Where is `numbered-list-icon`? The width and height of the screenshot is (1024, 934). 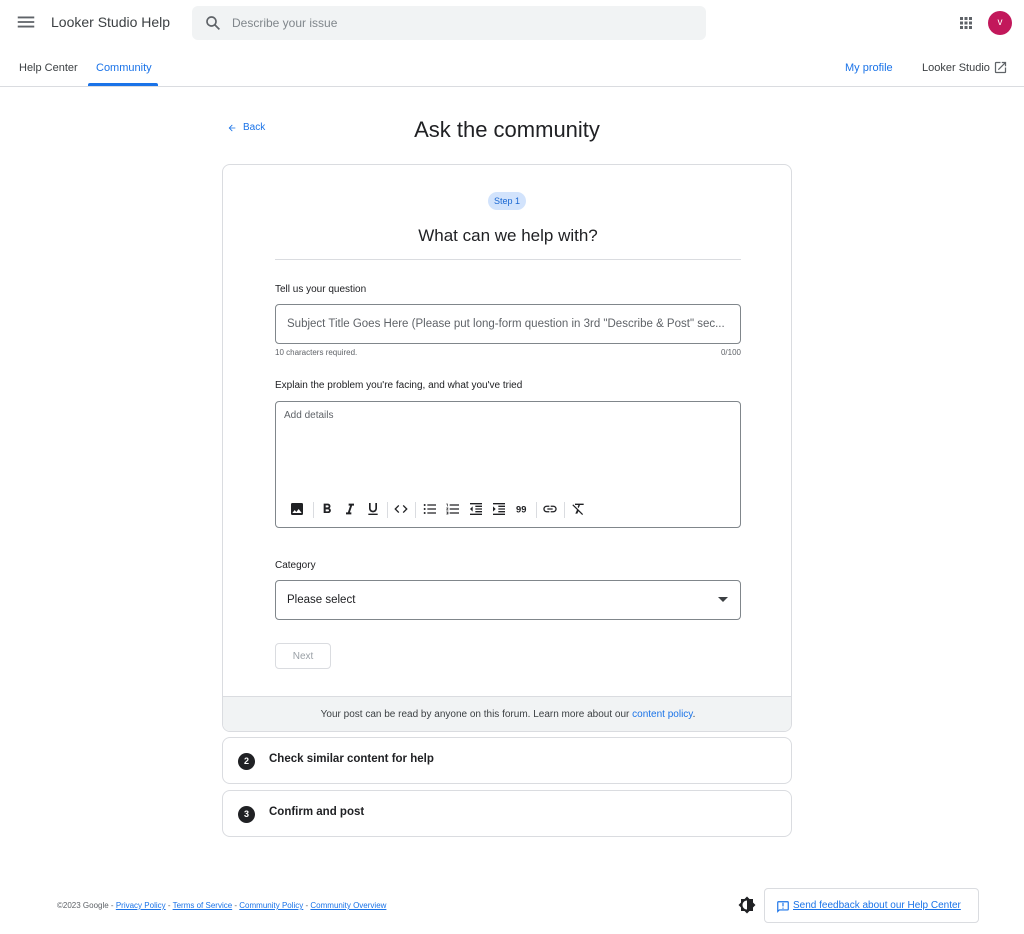
numbered-list-icon is located at coordinates (453, 509).